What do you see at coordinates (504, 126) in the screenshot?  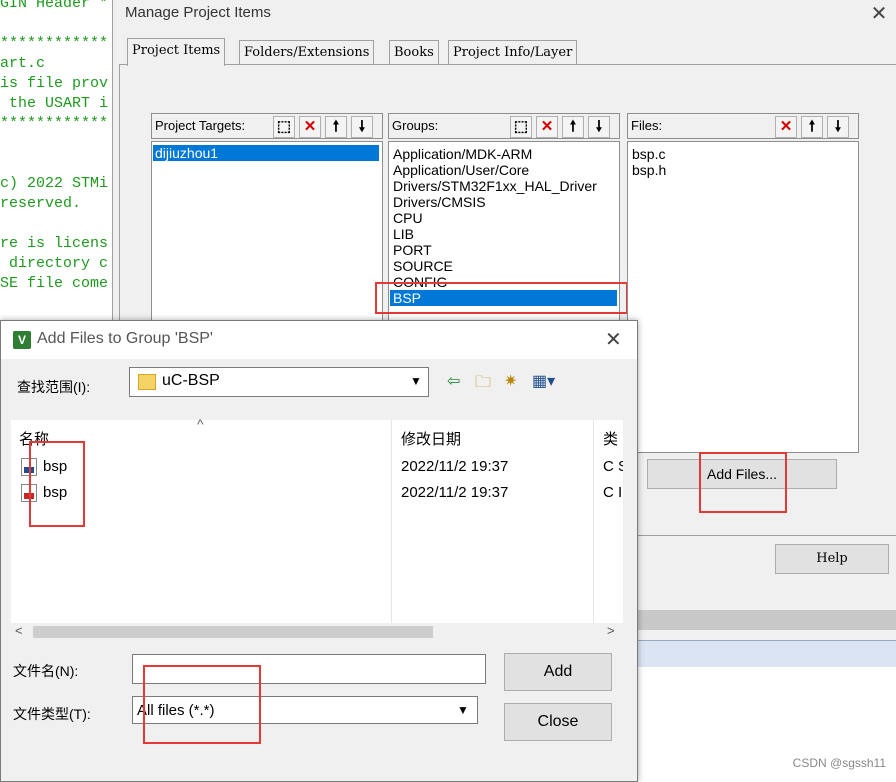 I see `groups-header: Groups: ⬚ ✕ 🠕 🠗` at bounding box center [504, 126].